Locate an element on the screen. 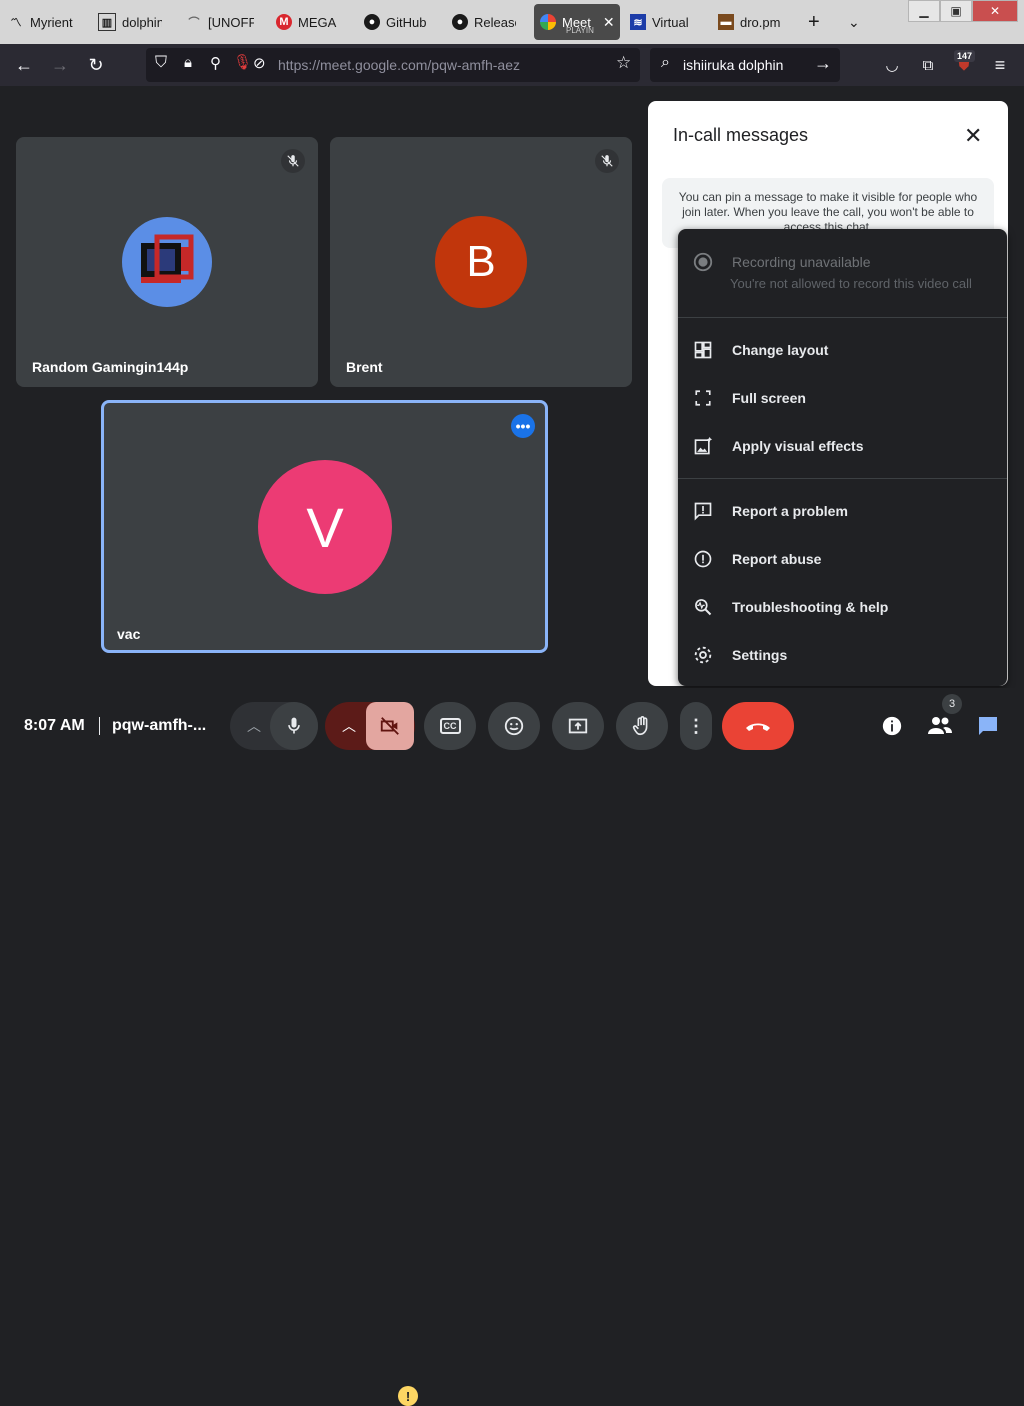  captions-button: CC is located at coordinates (450, 726).